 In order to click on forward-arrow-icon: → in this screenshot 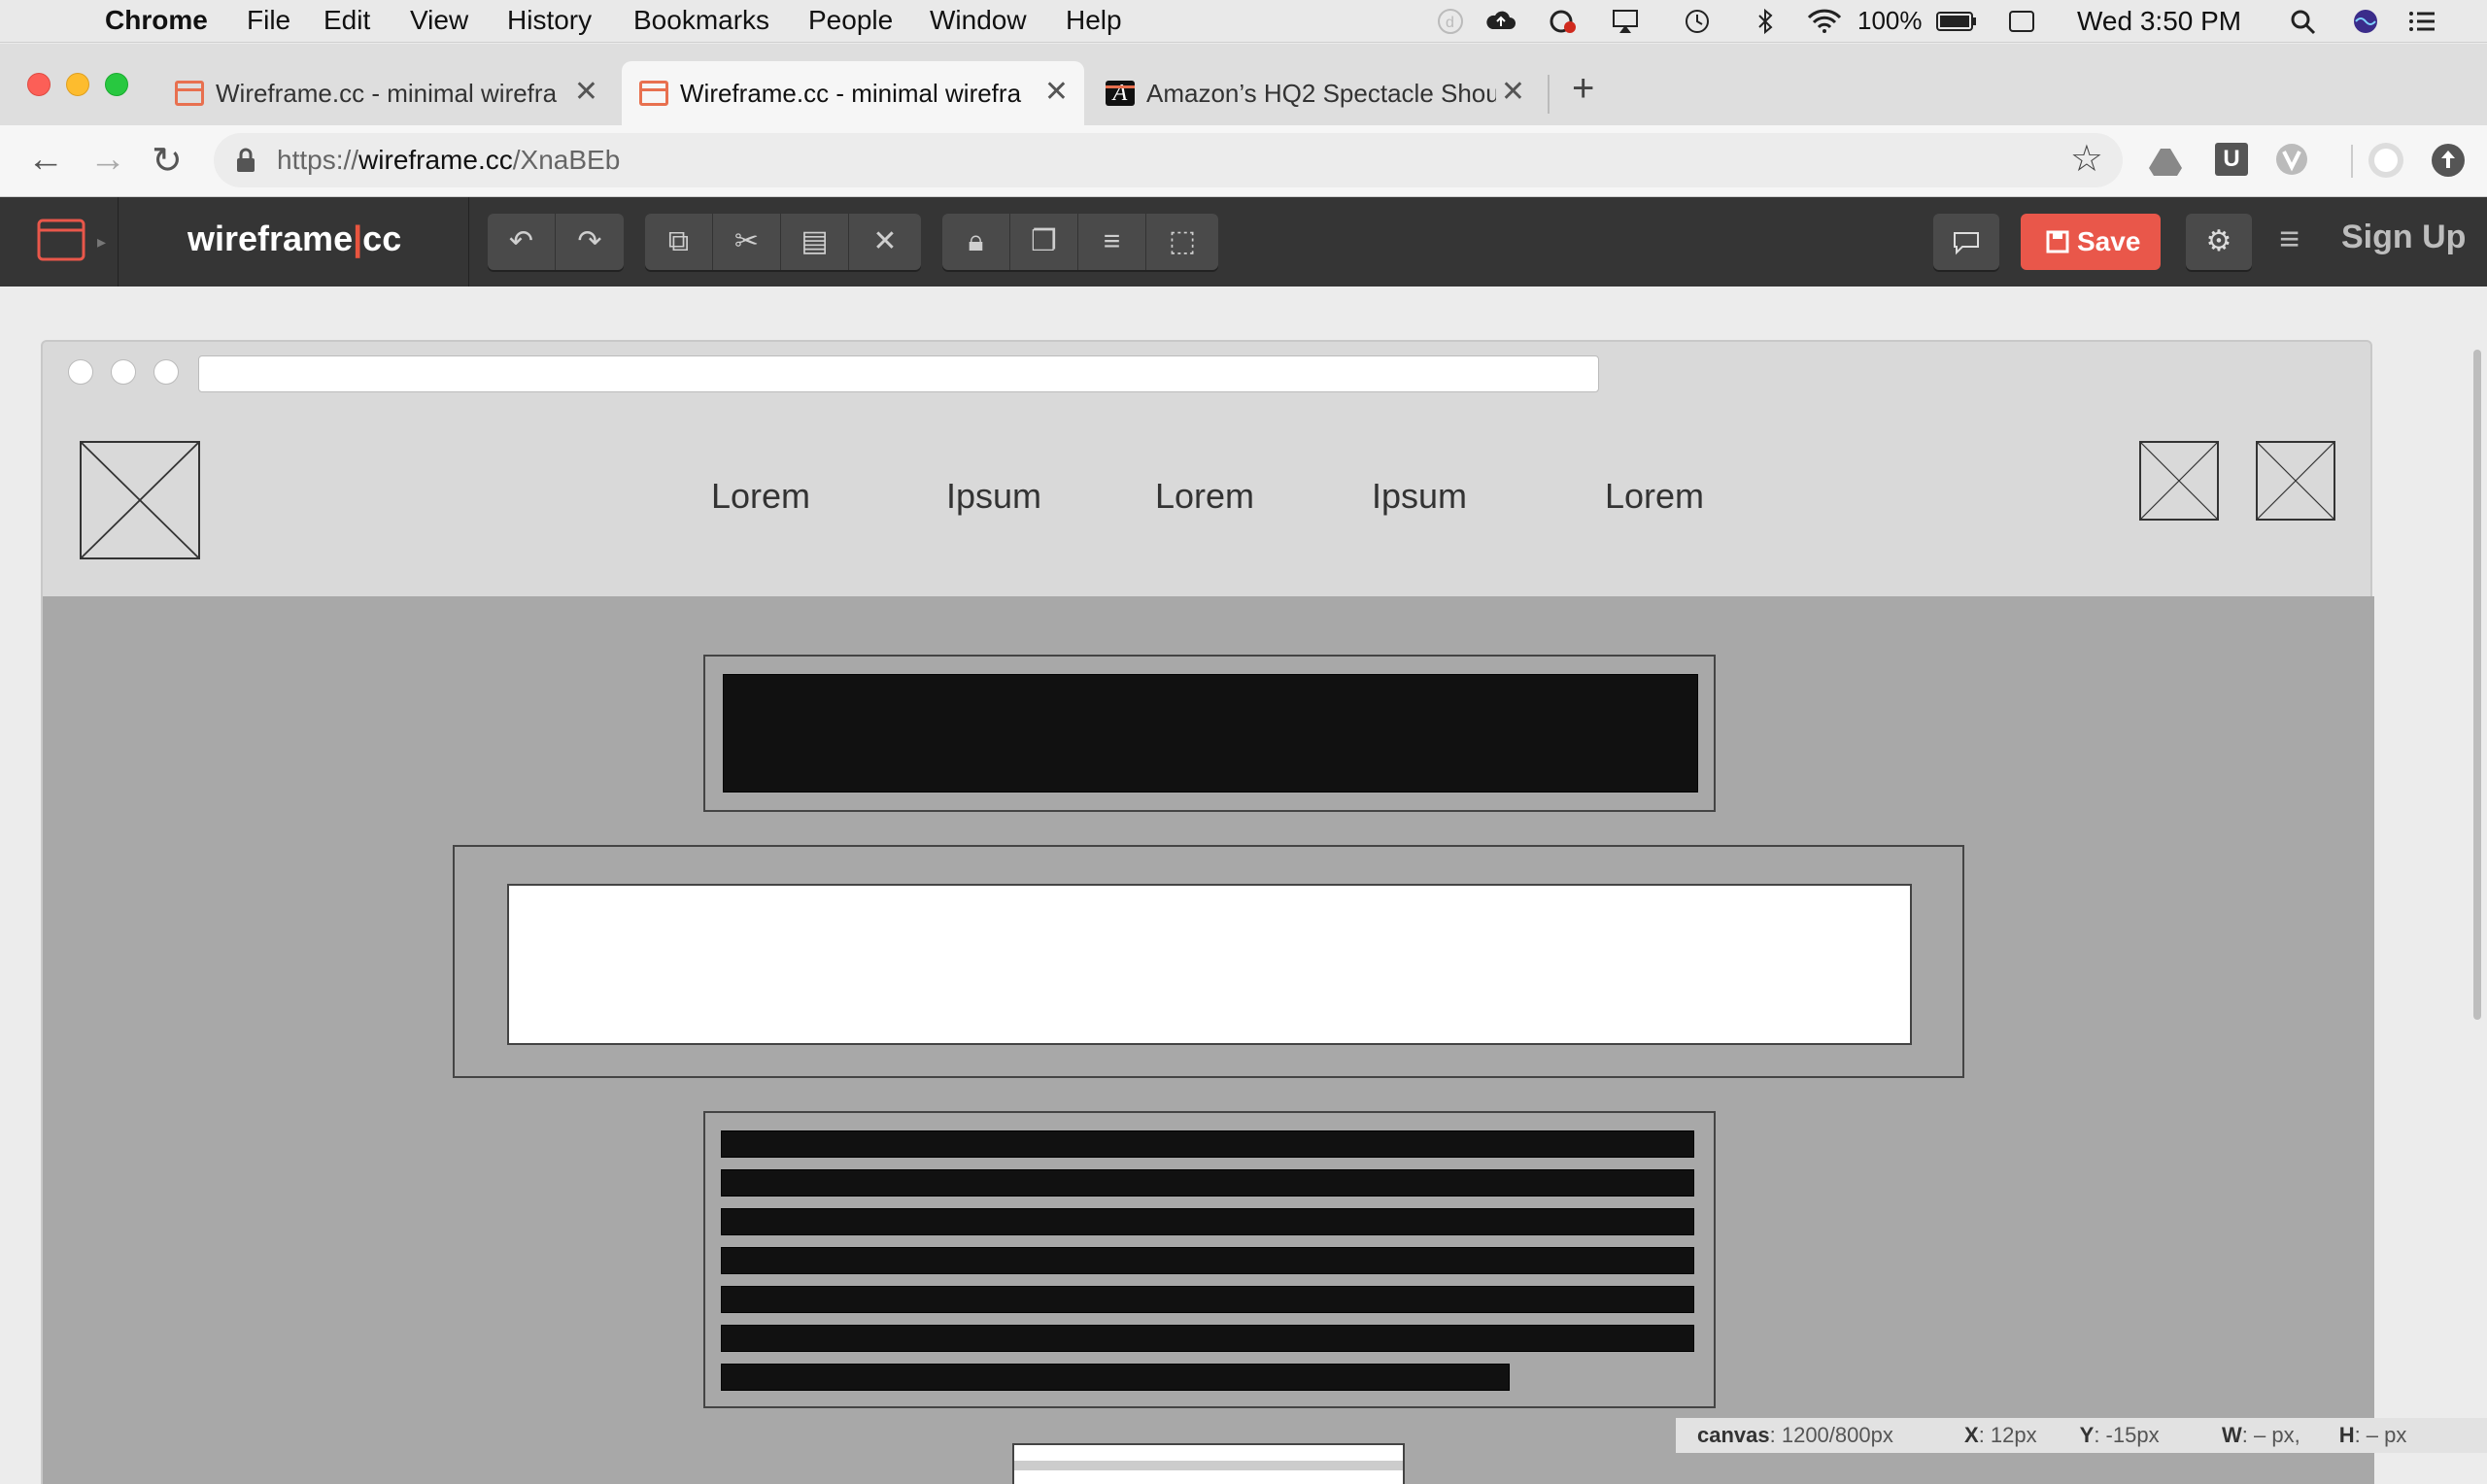, I will do `click(107, 160)`.